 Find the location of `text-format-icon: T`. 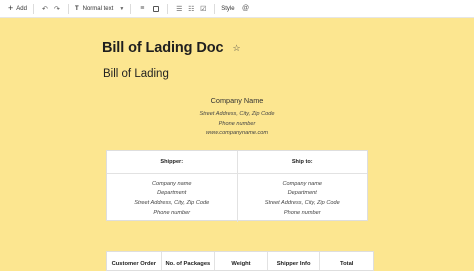

text-format-icon: T is located at coordinates (76, 8).